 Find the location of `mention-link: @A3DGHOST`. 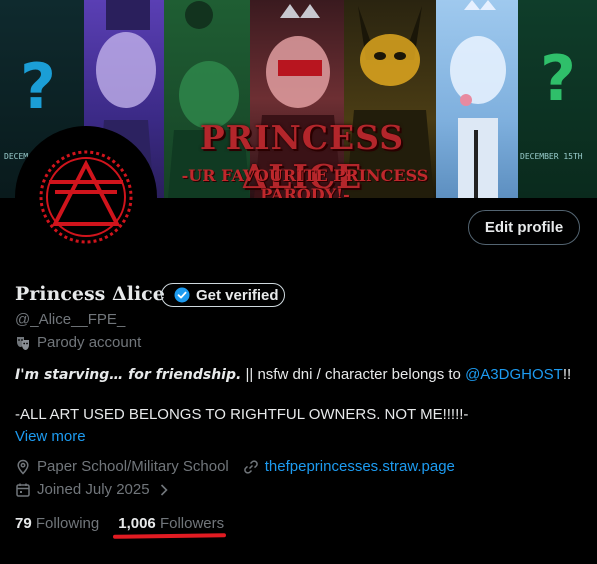

mention-link: @A3DGHOST is located at coordinates (514, 374).